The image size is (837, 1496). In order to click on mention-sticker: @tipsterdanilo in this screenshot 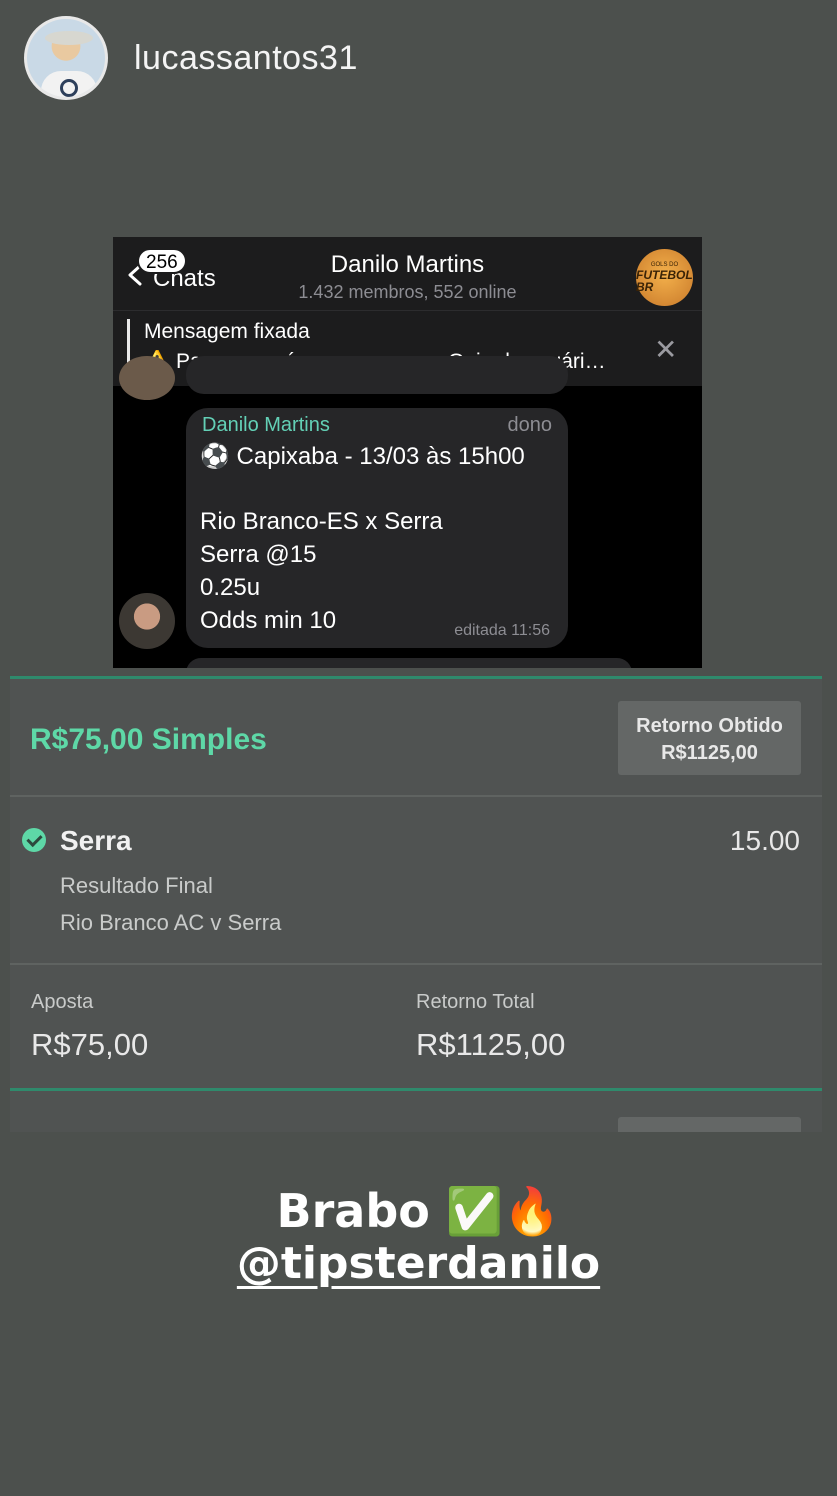, I will do `click(418, 1263)`.